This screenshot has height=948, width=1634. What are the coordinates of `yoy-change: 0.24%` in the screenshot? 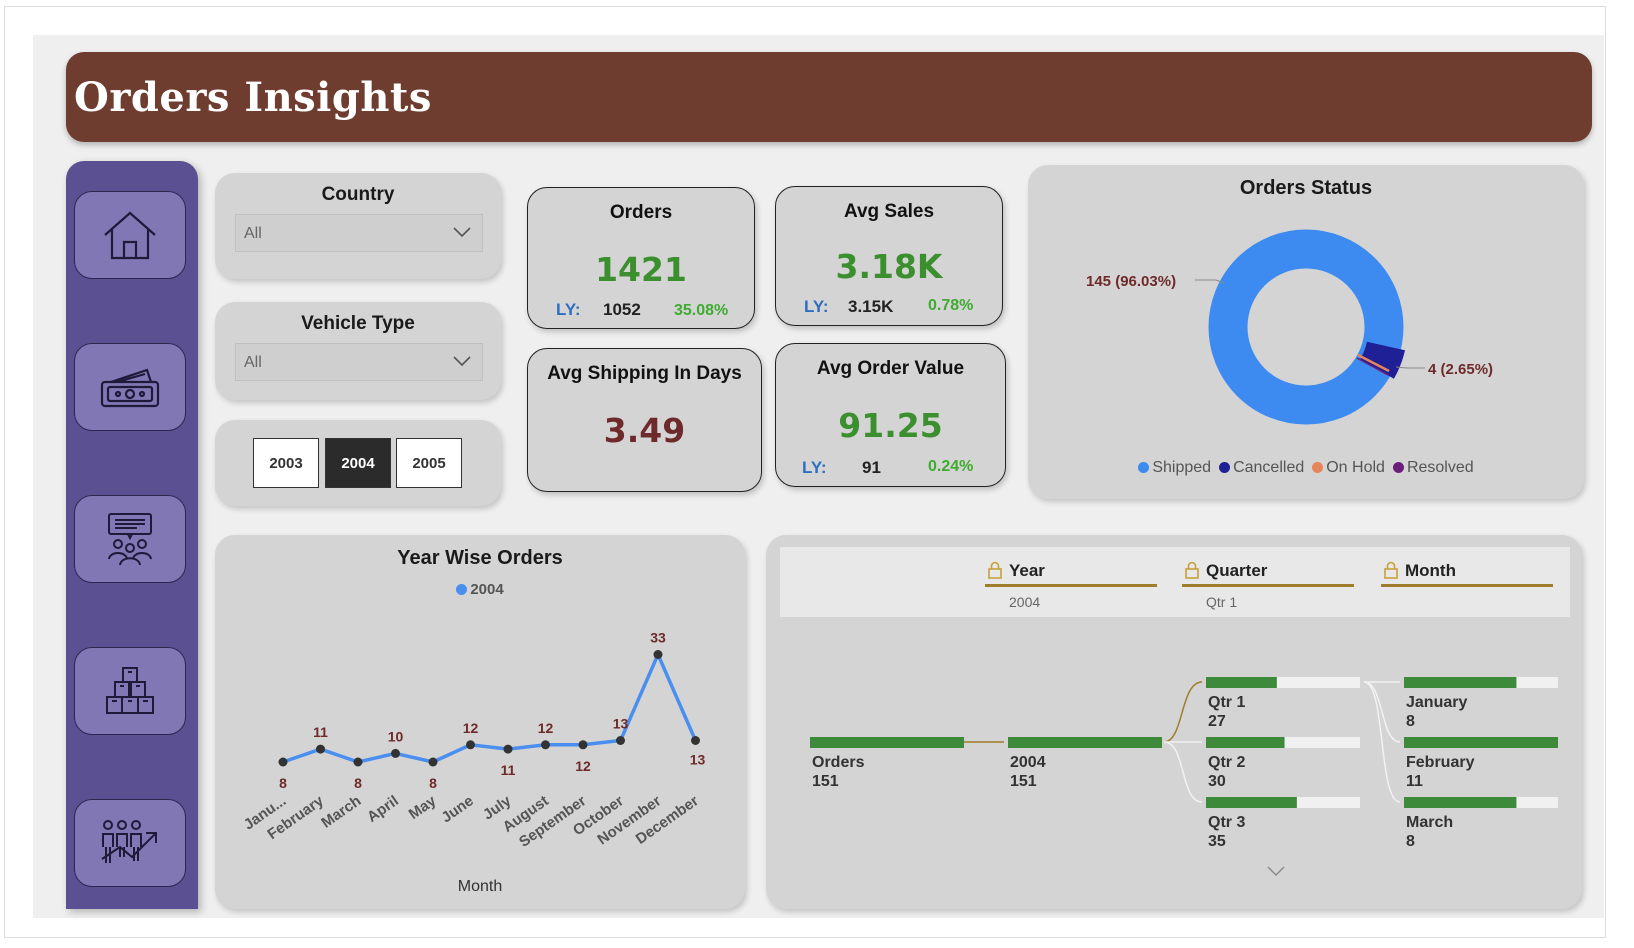 It's located at (951, 466).